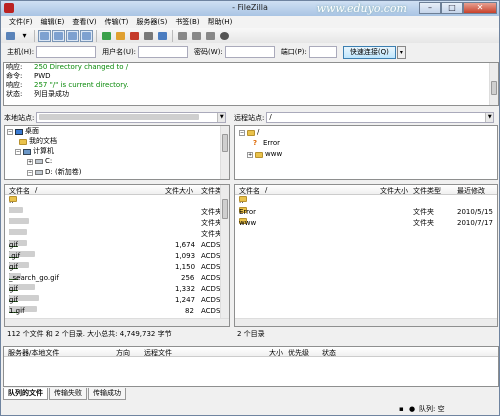 This screenshot has width=500, height=416. Describe the element at coordinates (14, 76) in the screenshot. I see `log-key: 命令:` at that location.